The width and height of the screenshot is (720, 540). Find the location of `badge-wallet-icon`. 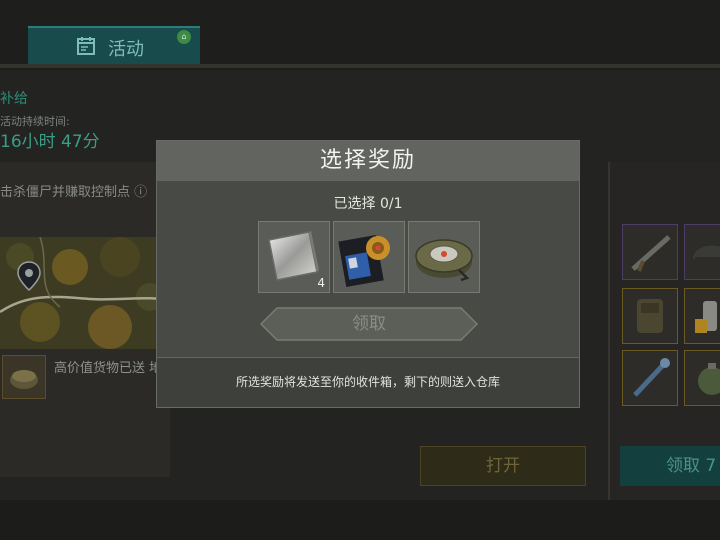

badge-wallet-icon is located at coordinates (364, 261).